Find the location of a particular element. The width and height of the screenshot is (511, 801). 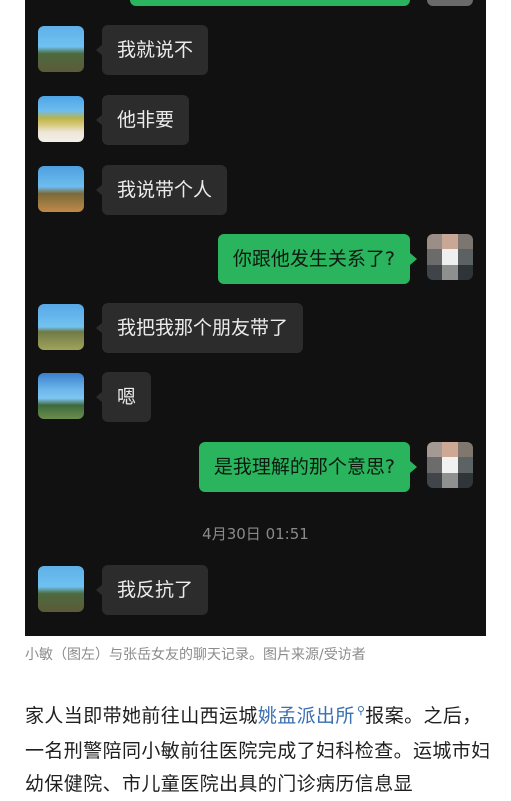

chat-bubble-outgoing: 是我理解的那个意思? is located at coordinates (304, 467).